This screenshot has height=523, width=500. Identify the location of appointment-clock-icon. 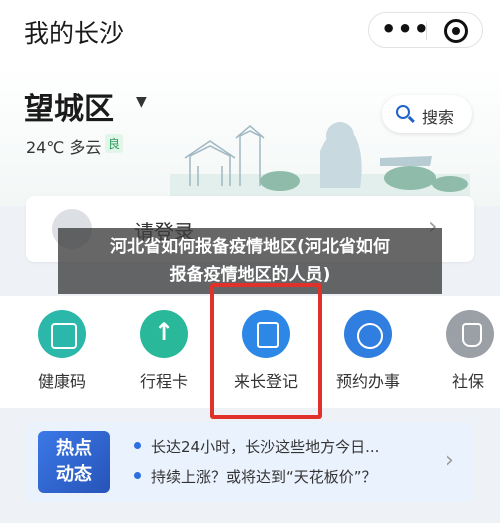
(368, 334).